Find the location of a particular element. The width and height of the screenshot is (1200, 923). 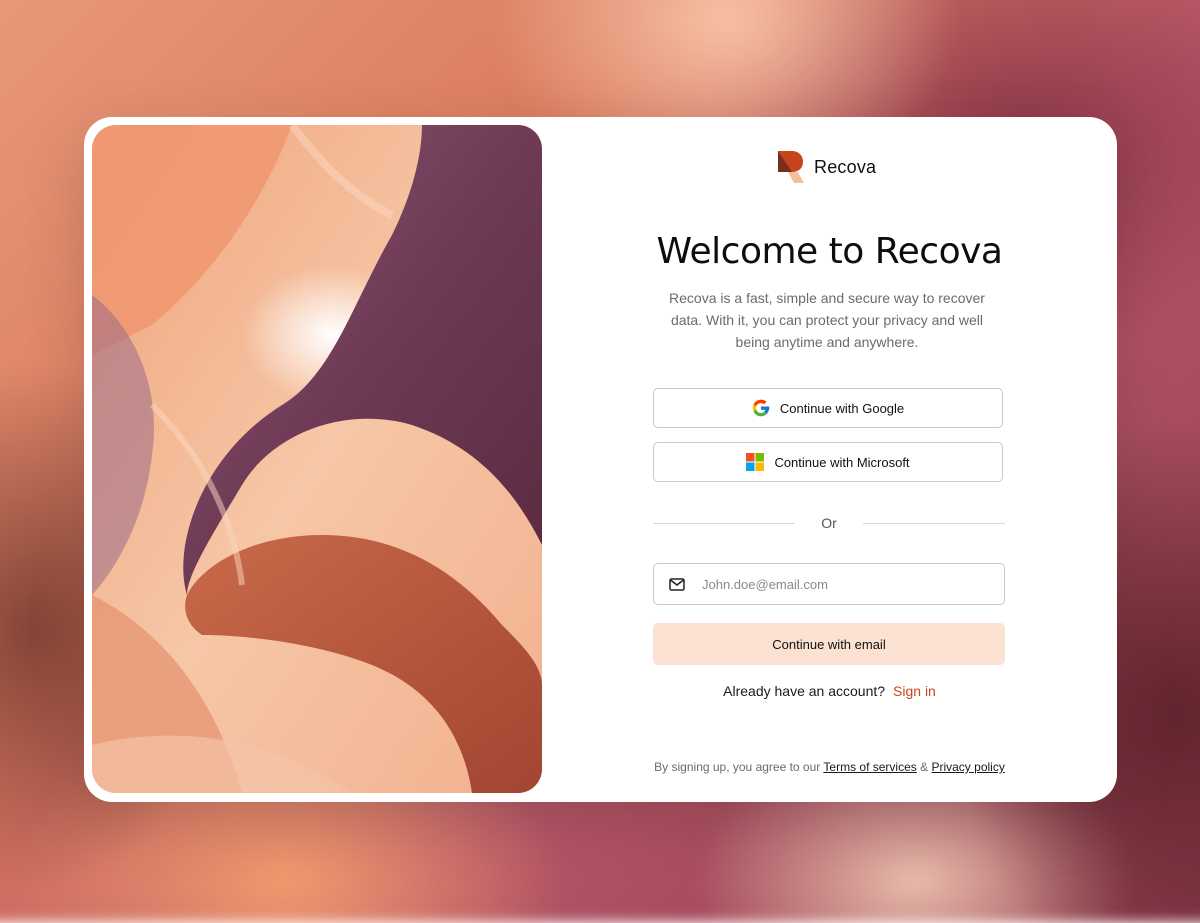

continue-with-email-button: Continue with email is located at coordinates (829, 644).